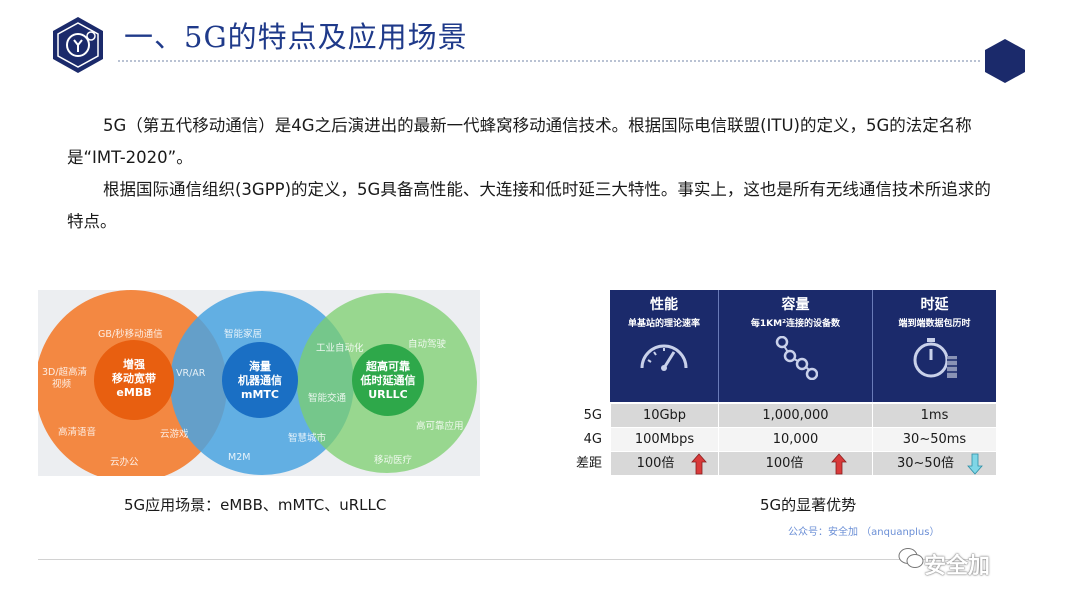  I want to click on column-capacity: 容量 每1KM²连接的设备数, so click(795, 346).